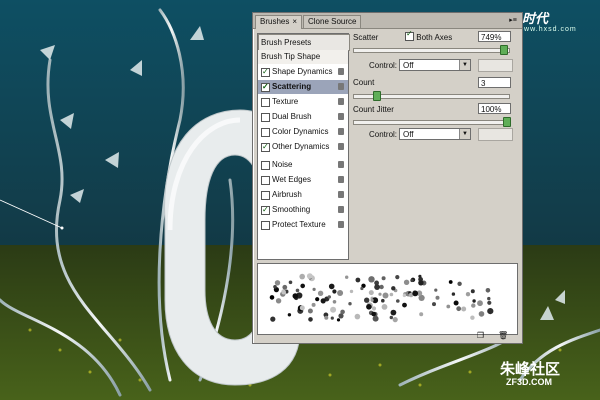 This screenshot has width=600, height=400. What do you see at coordinates (332, 21) in the screenshot?
I see `tab-clone-source: Clone Source` at bounding box center [332, 21].